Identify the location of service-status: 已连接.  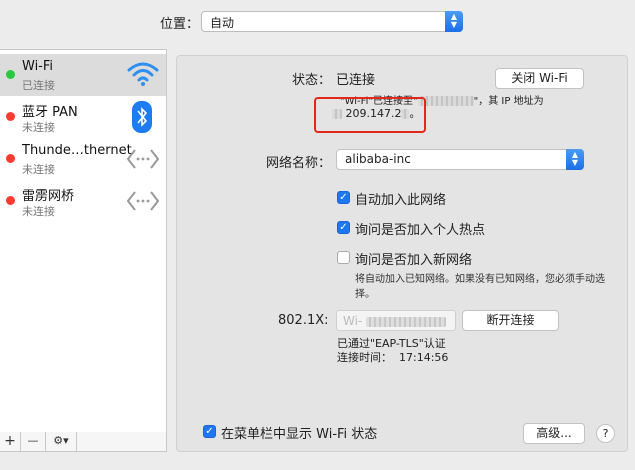
(38, 85).